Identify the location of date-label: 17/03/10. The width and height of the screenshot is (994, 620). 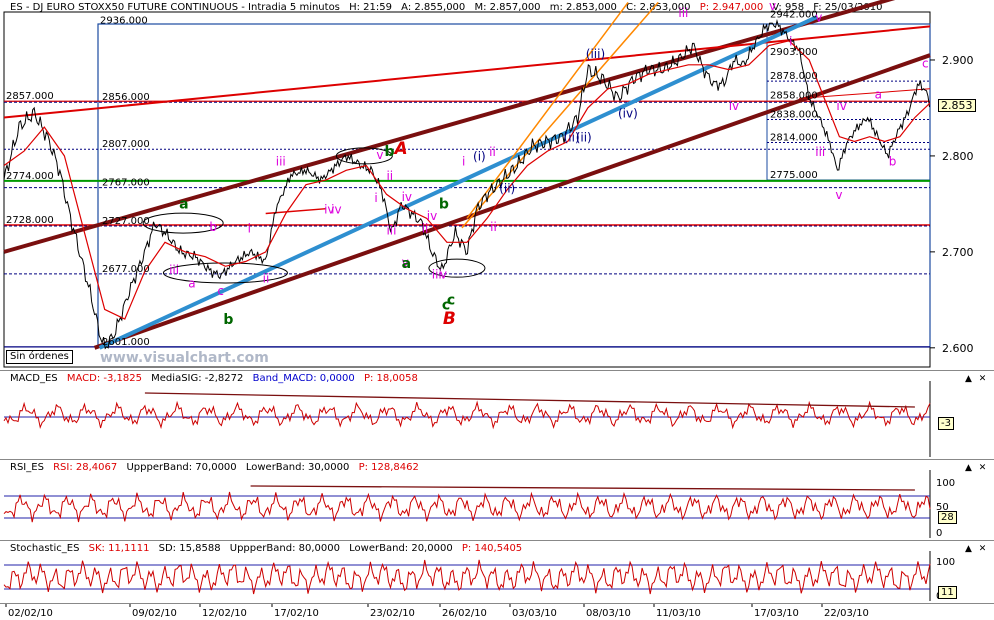
(776, 613).